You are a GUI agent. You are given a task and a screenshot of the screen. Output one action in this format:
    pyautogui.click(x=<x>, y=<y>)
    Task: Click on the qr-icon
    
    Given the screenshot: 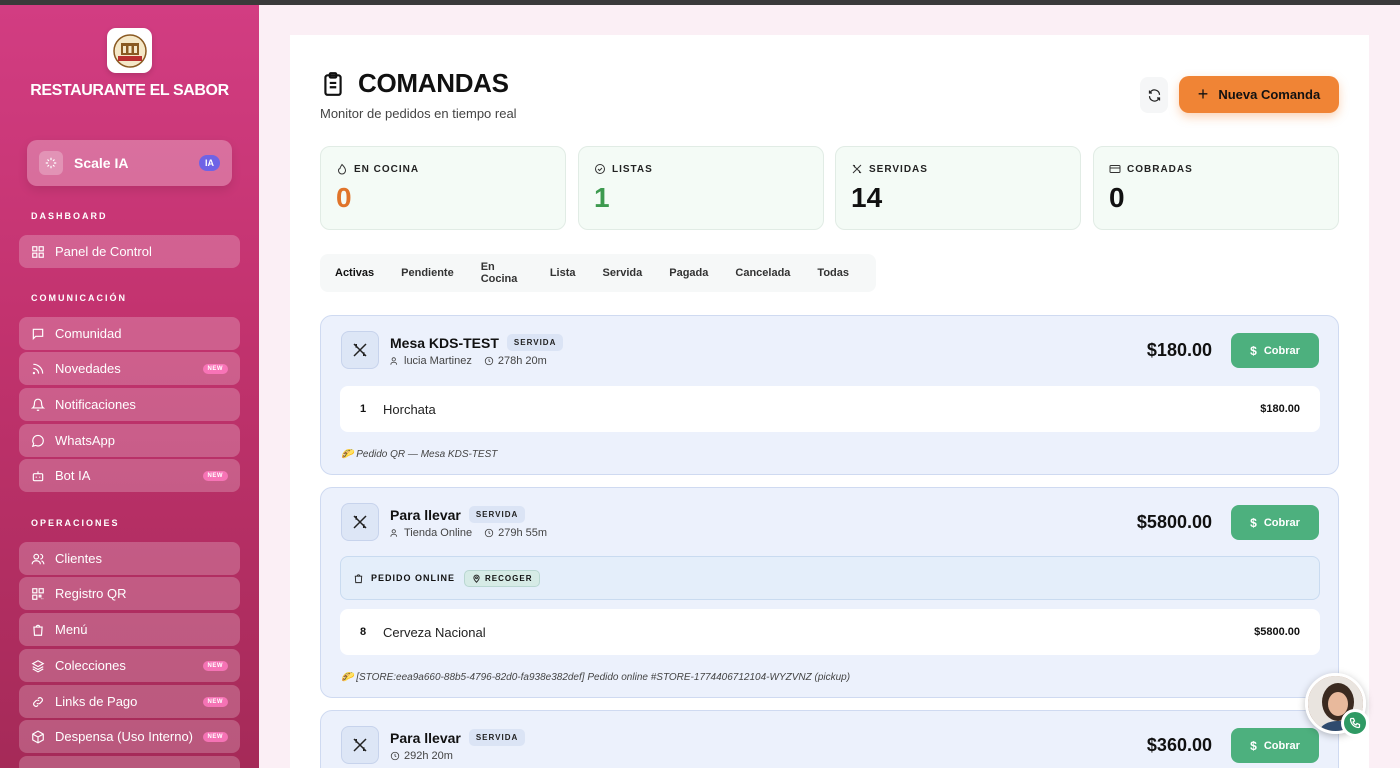 What is the action you would take?
    pyautogui.click(x=38, y=593)
    